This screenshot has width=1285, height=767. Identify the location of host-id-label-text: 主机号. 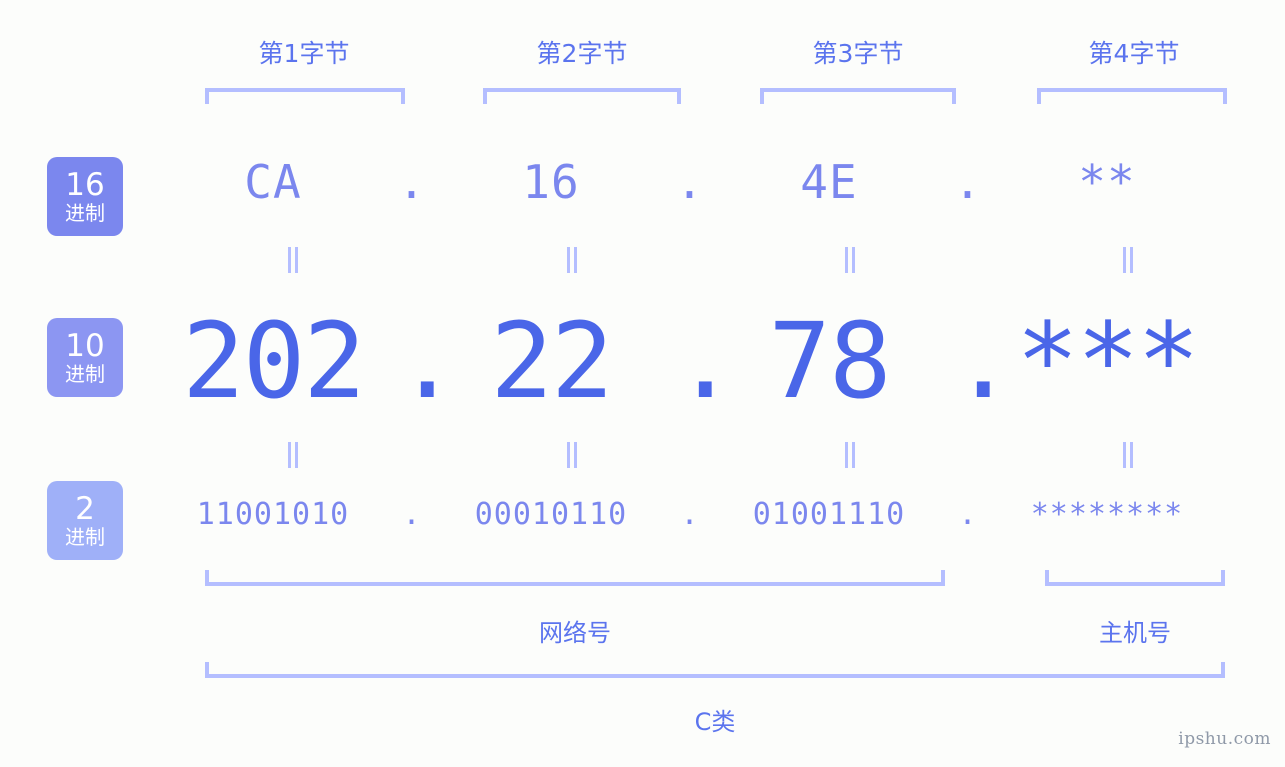
(1135, 633).